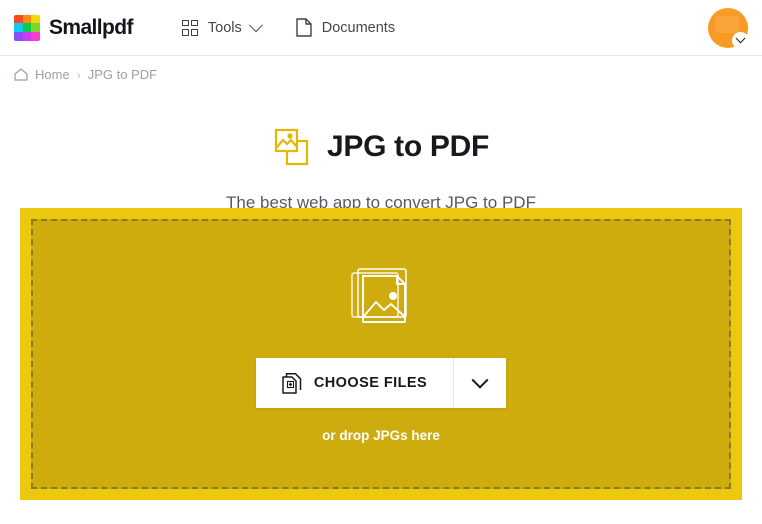 The width and height of the screenshot is (762, 524). I want to click on choose-files-group: CHOOSE FILES, so click(381, 383).